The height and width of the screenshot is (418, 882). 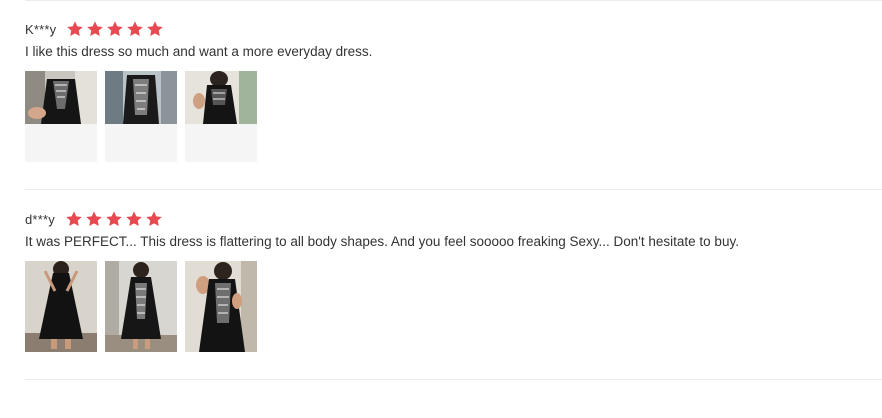 What do you see at coordinates (453, 29) in the screenshot?
I see `review-header: K***y` at bounding box center [453, 29].